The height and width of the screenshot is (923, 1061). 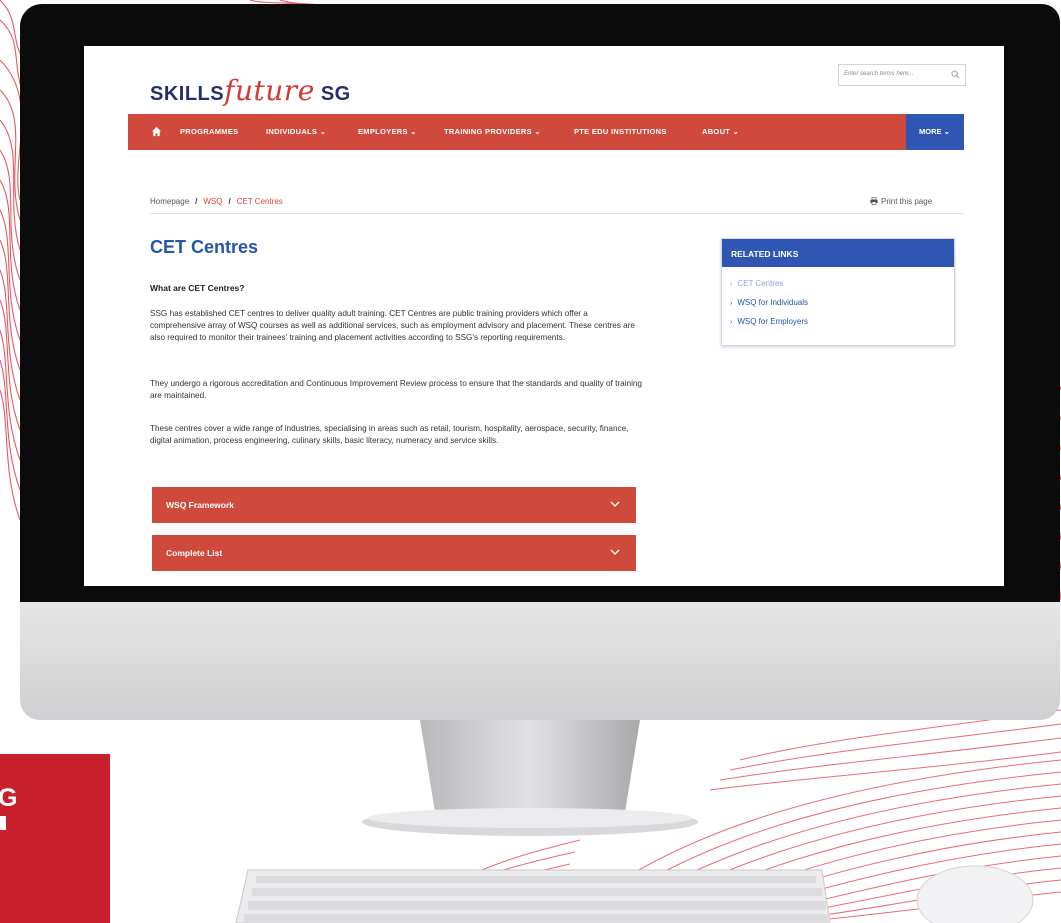 What do you see at coordinates (9, 798) in the screenshot?
I see `brand-corner-text: G` at bounding box center [9, 798].